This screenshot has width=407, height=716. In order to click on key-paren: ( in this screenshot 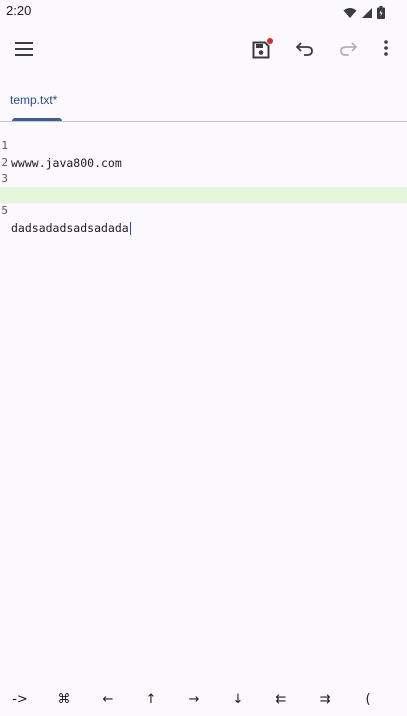, I will do `click(368, 699)`.